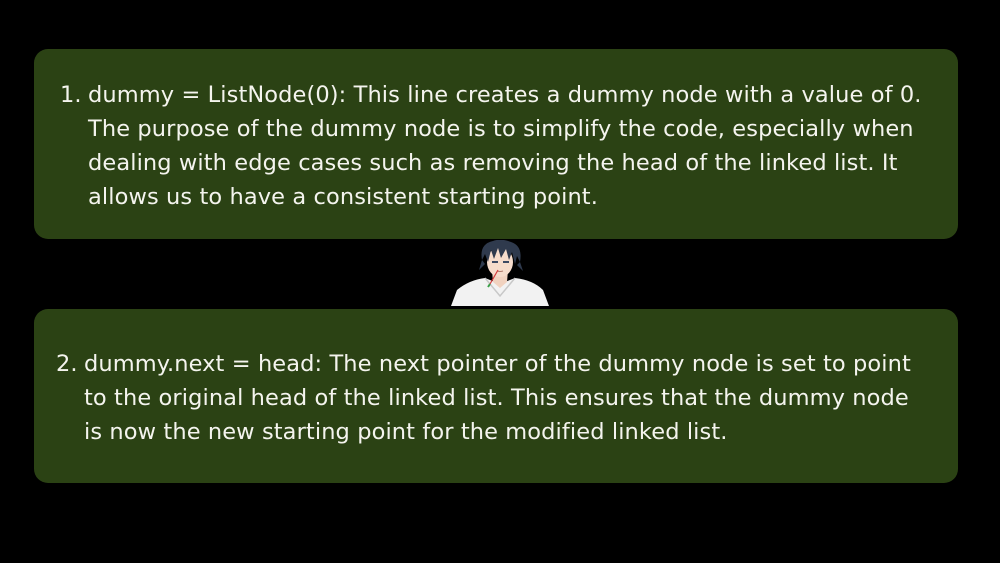  I want to click on item-number: 1., so click(71, 95).